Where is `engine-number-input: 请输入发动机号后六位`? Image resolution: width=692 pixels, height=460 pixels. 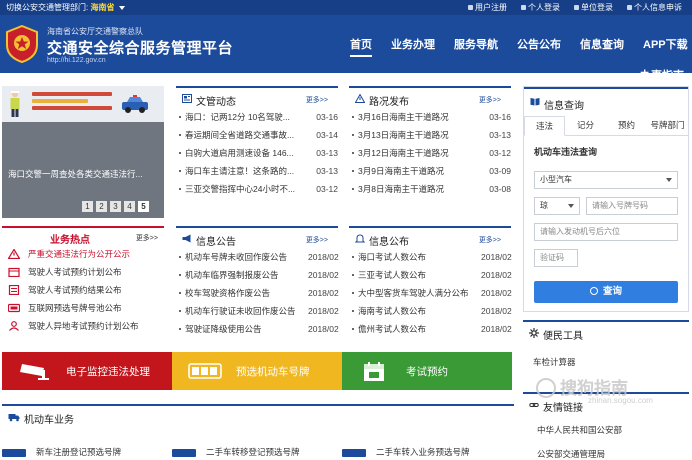 engine-number-input: 请输入发动机号后六位 is located at coordinates (606, 232).